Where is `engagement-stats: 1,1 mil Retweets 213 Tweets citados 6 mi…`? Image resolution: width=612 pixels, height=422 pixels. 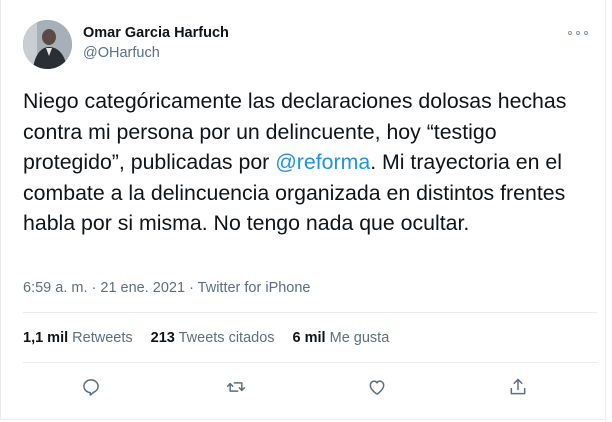
engagement-stats: 1,1 mil Retweets 213 Tweets citados 6 mi… is located at coordinates (206, 338).